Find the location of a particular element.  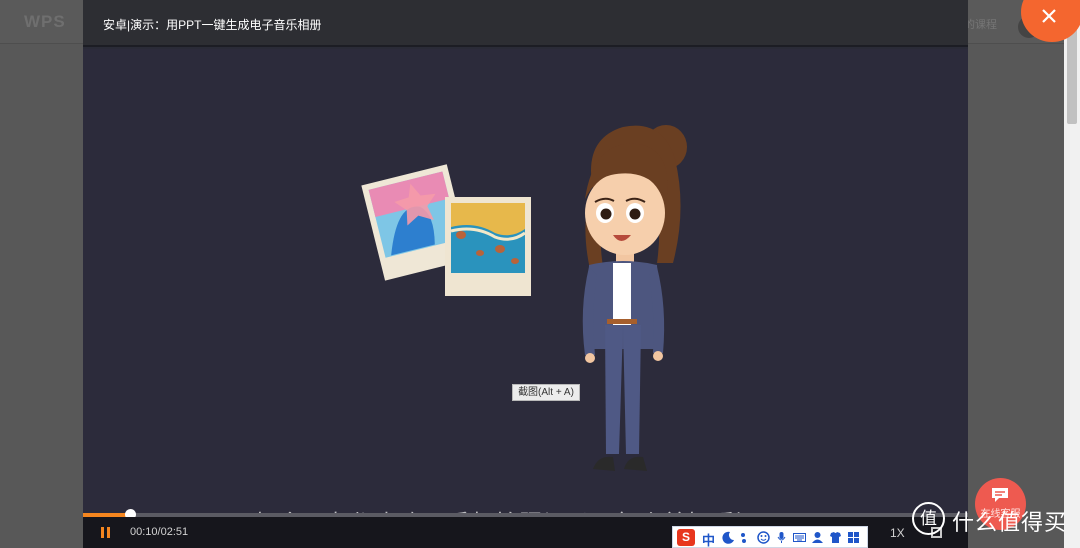

chat-icon is located at coordinates (1000, 495).